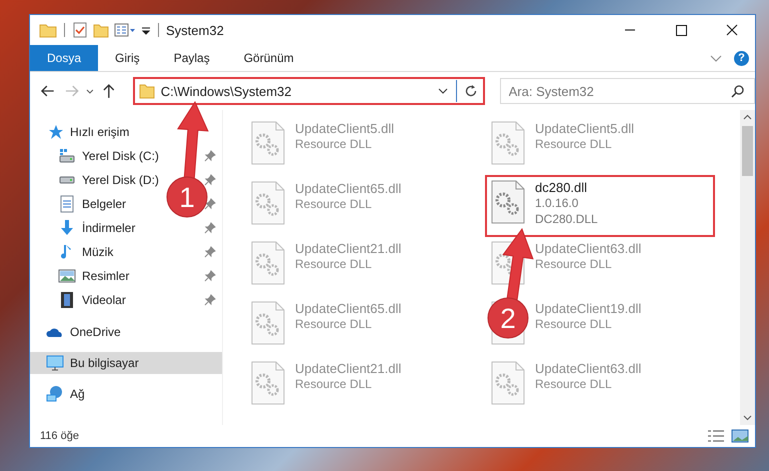 This screenshot has height=471, width=769. I want to click on file-detail: 1.0.16.0, so click(557, 203).